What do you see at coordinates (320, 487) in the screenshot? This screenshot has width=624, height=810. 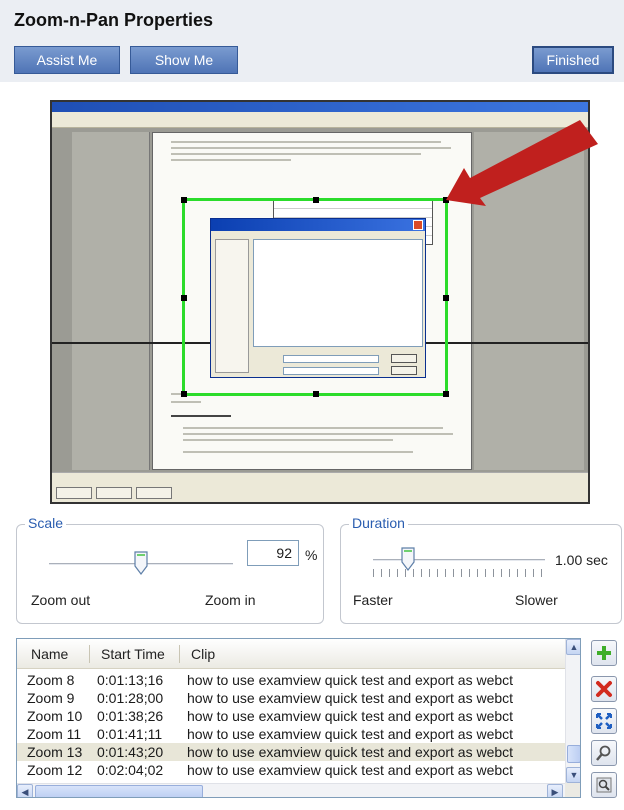 I see `preview-statusbar` at bounding box center [320, 487].